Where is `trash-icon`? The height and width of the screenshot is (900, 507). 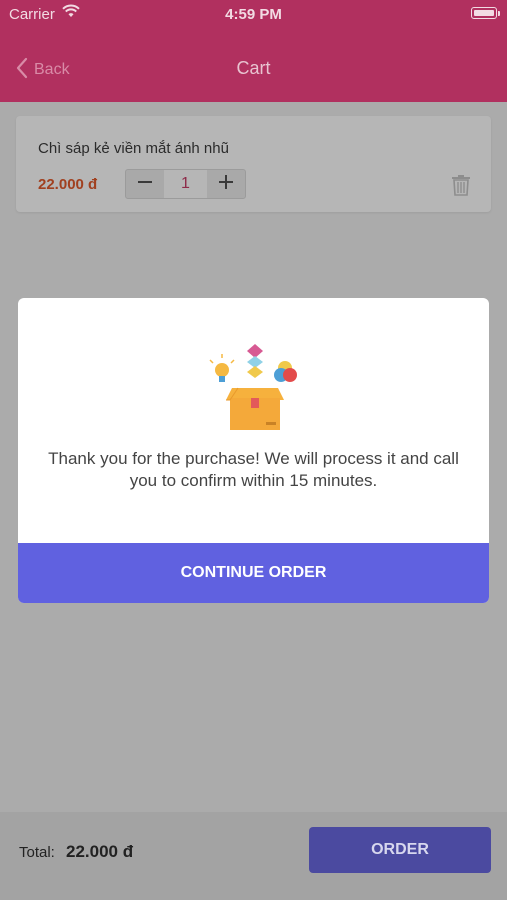 trash-icon is located at coordinates (461, 187).